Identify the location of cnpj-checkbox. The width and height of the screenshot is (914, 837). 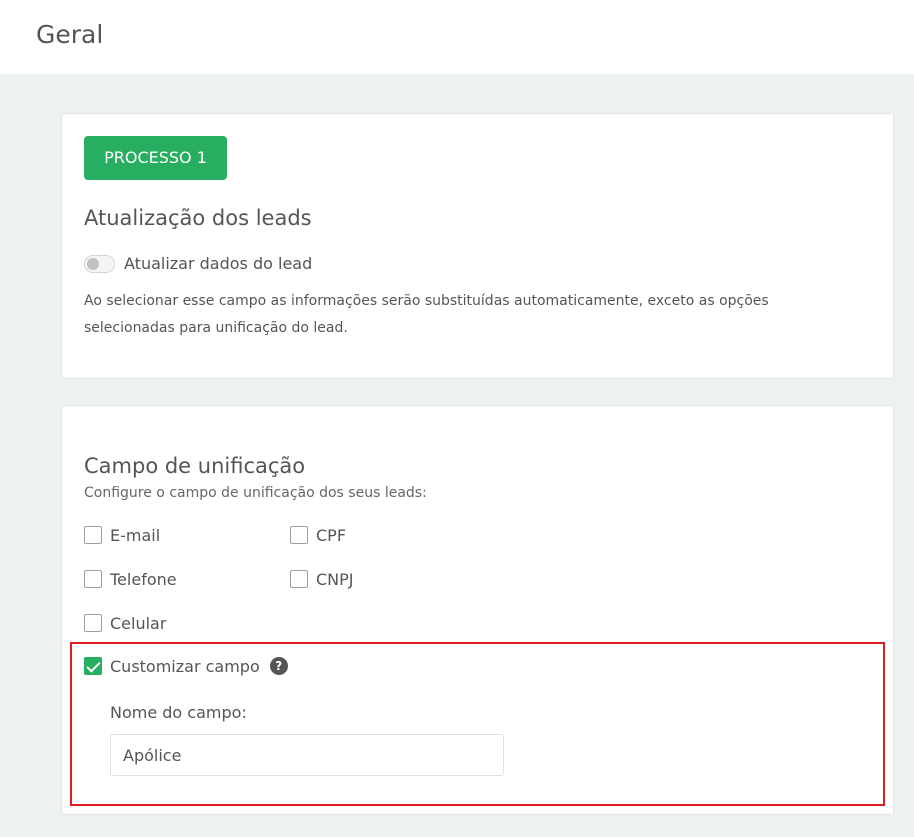
(299, 579).